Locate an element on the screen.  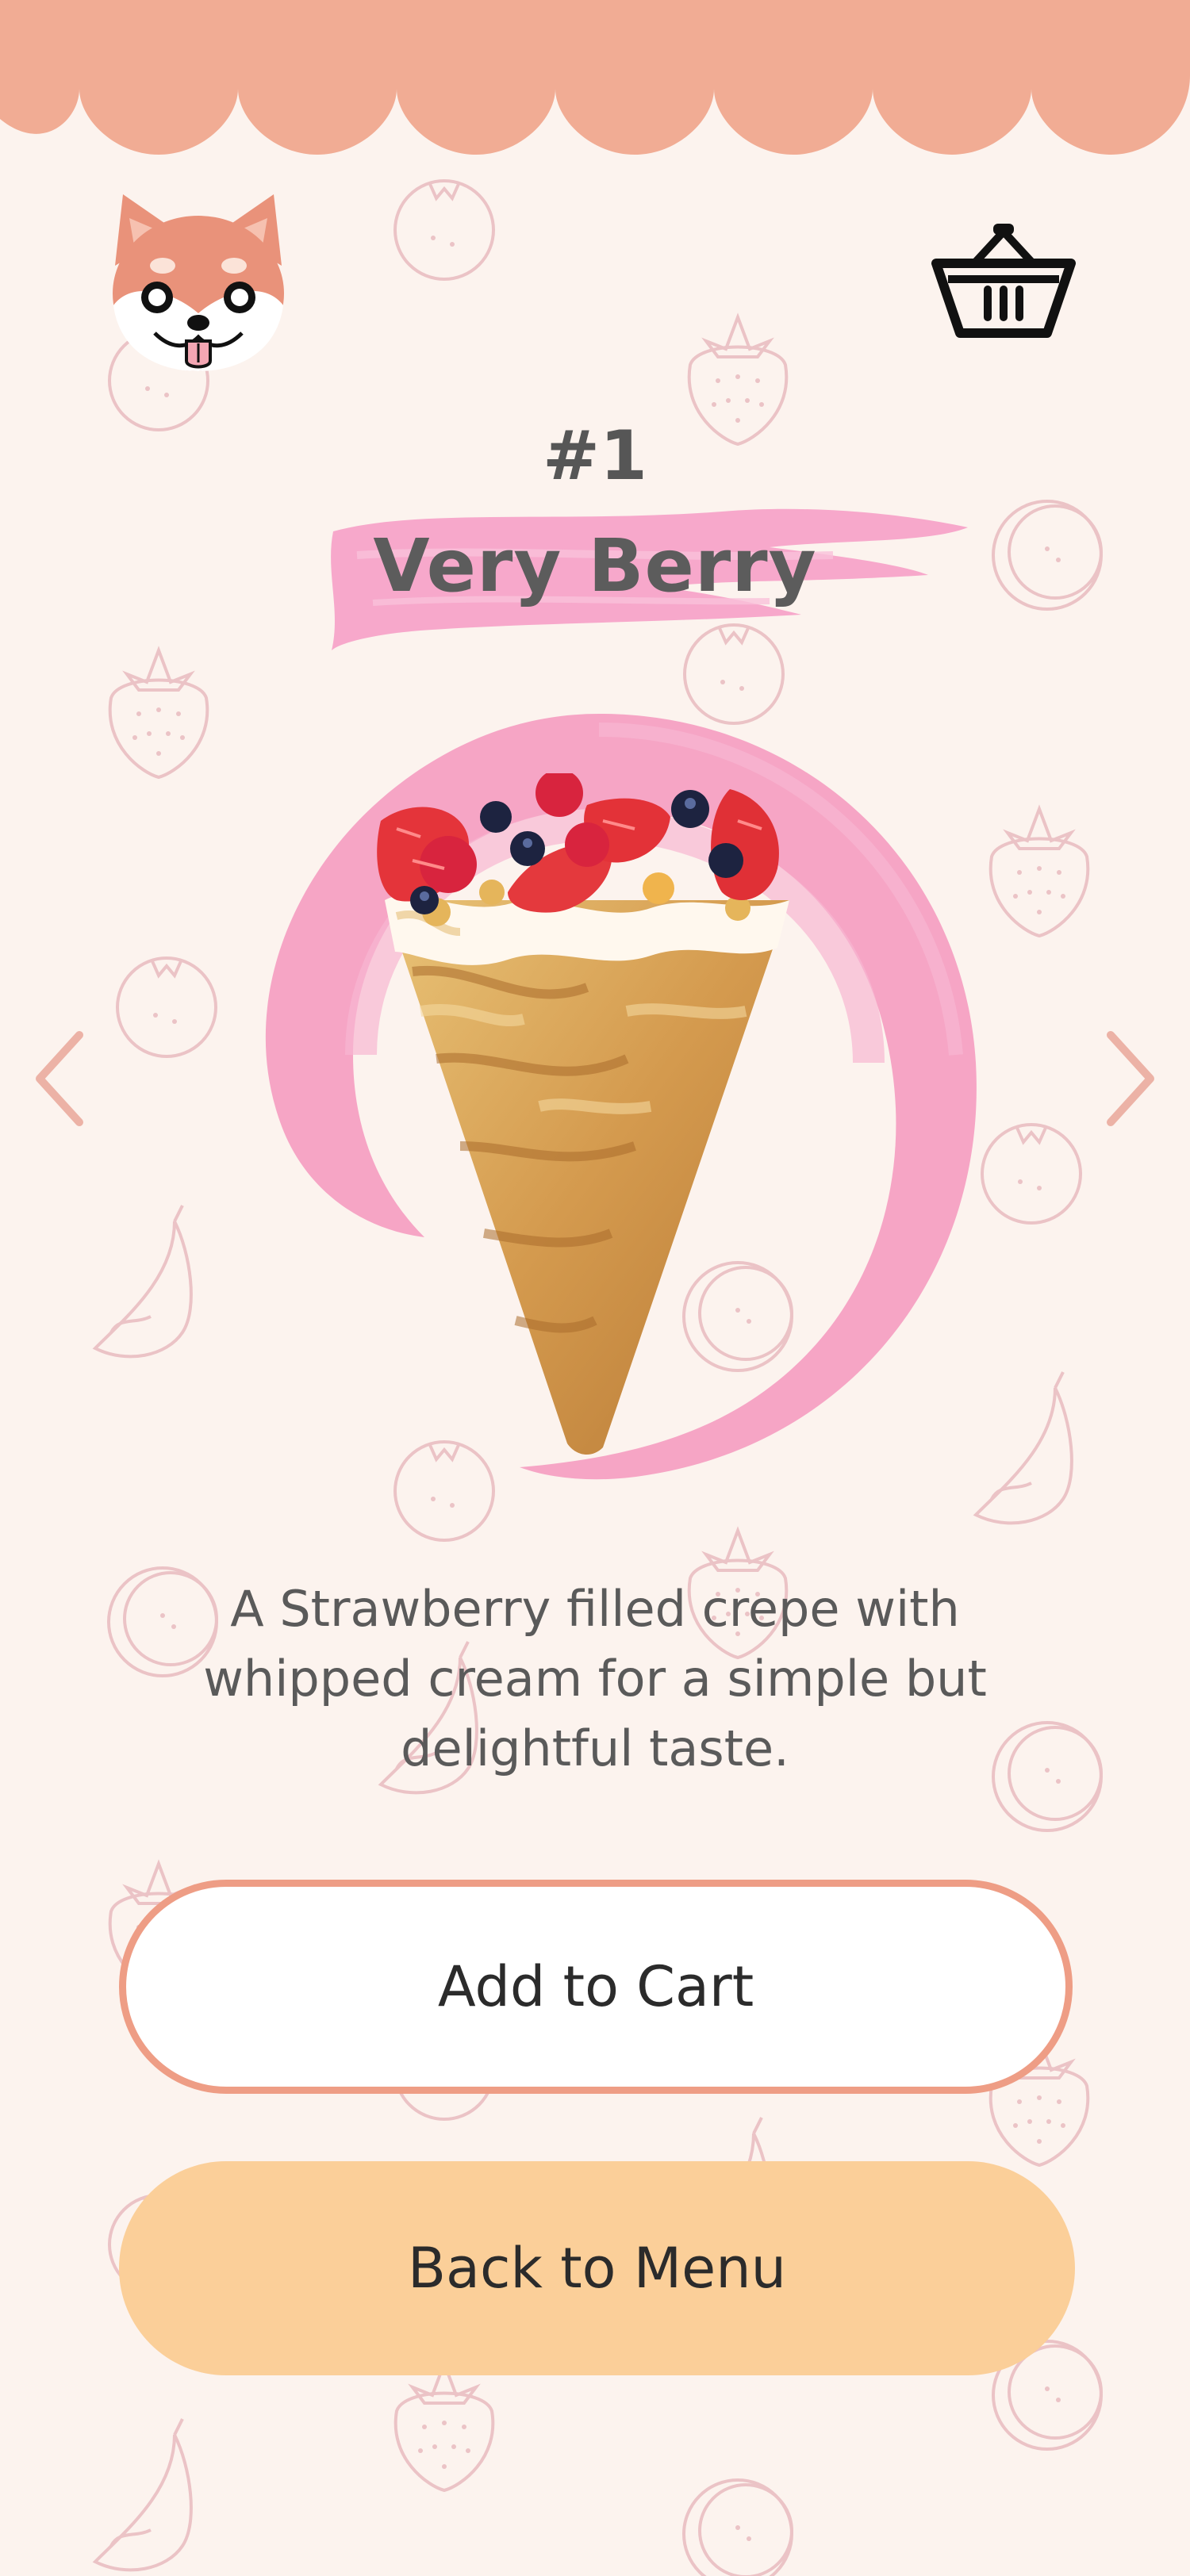
chevron-left-icon is located at coordinates (59, 1078).